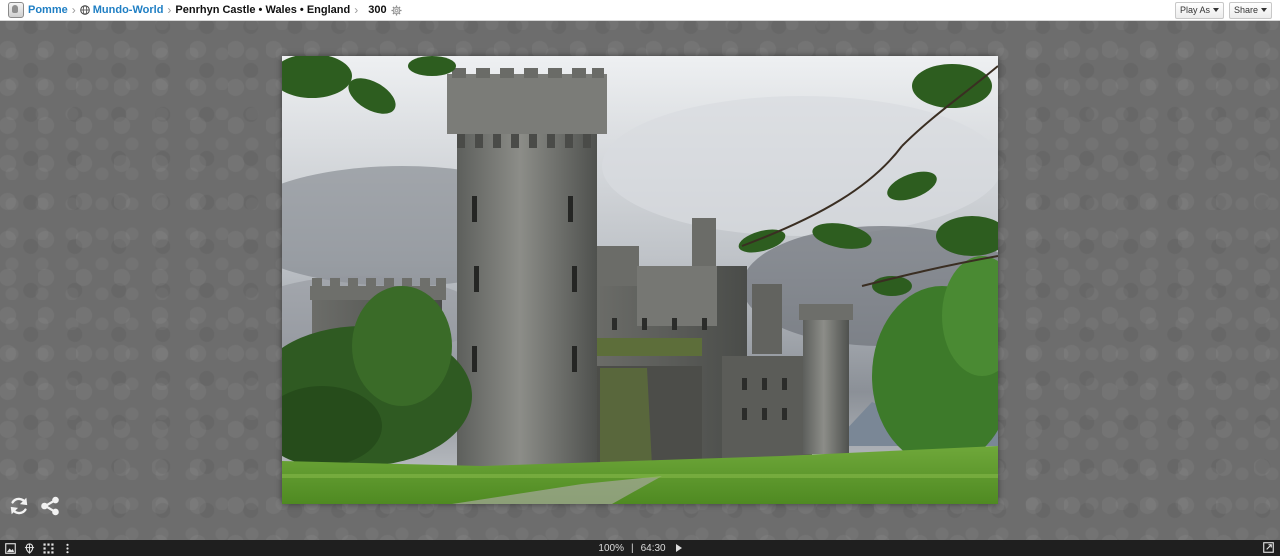 The width and height of the screenshot is (1280, 556). I want to click on edge-pieces-icon, so click(48, 548).